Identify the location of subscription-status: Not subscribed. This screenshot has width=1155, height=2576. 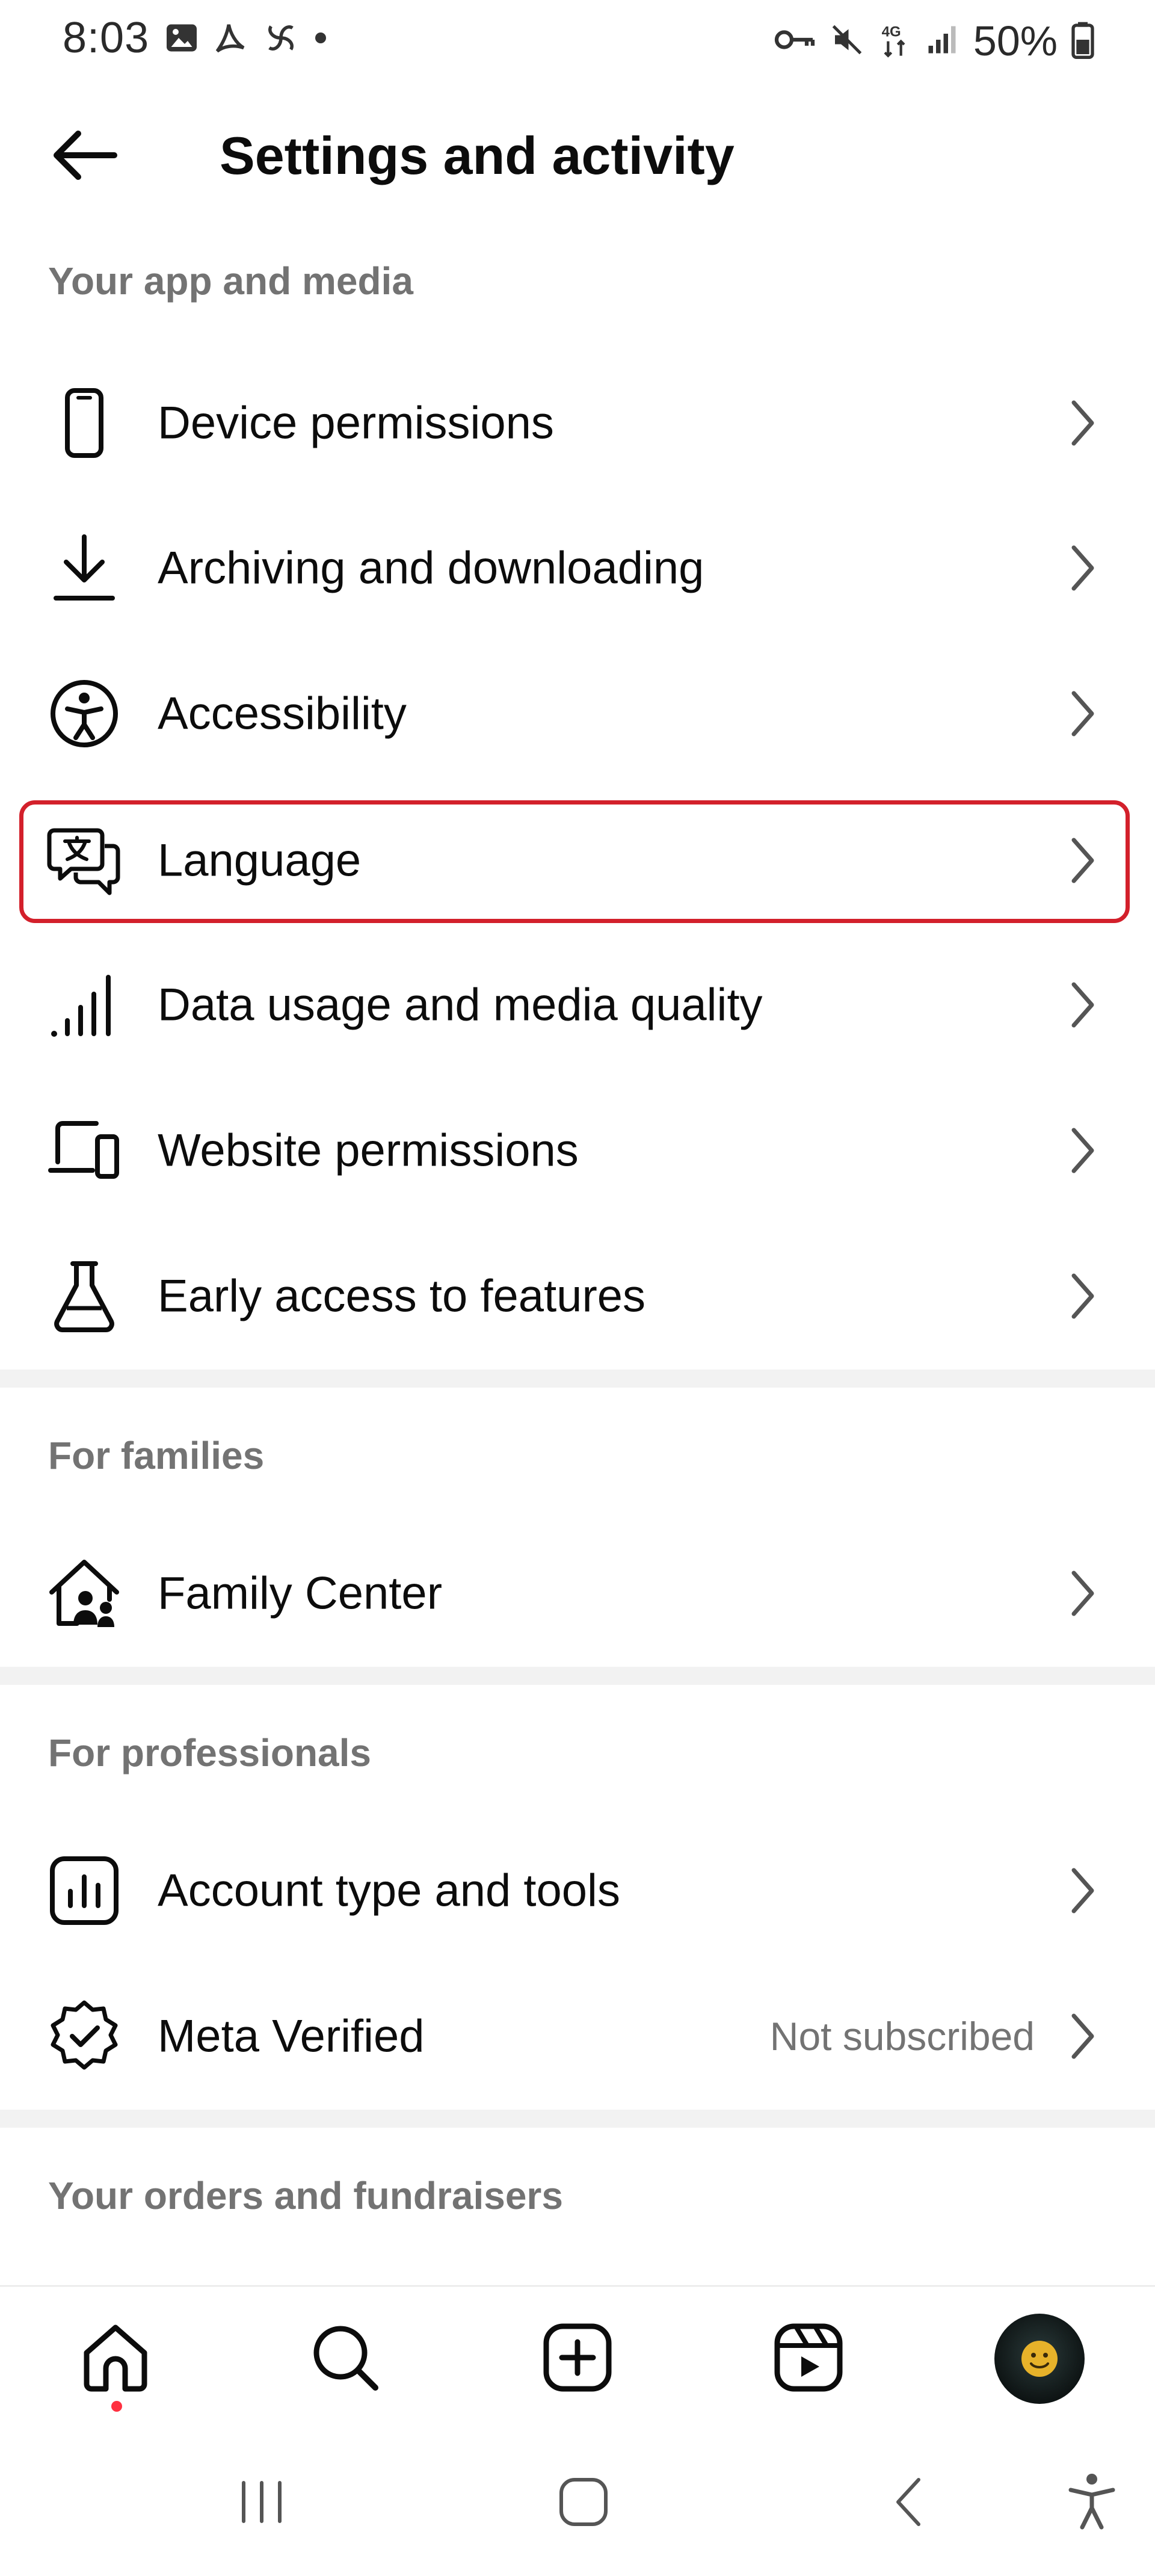
(902, 2036).